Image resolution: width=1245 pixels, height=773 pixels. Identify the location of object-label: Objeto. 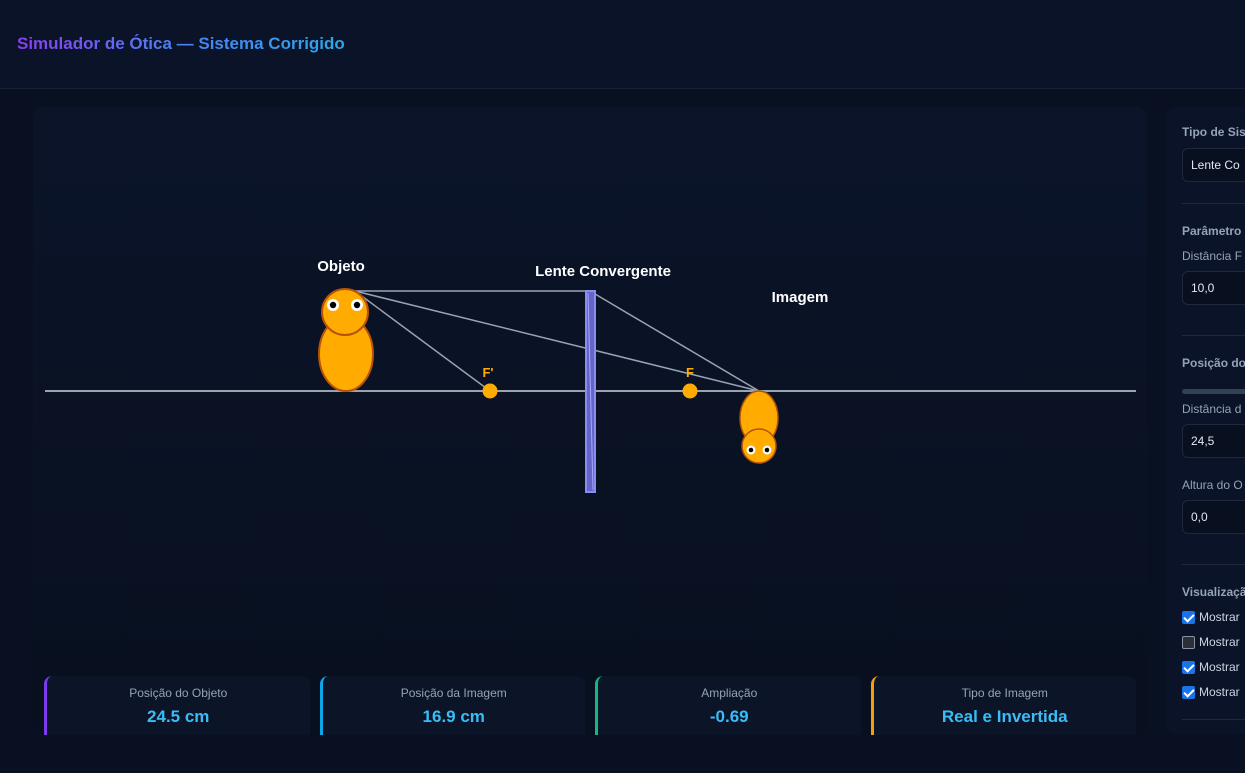
(341, 266).